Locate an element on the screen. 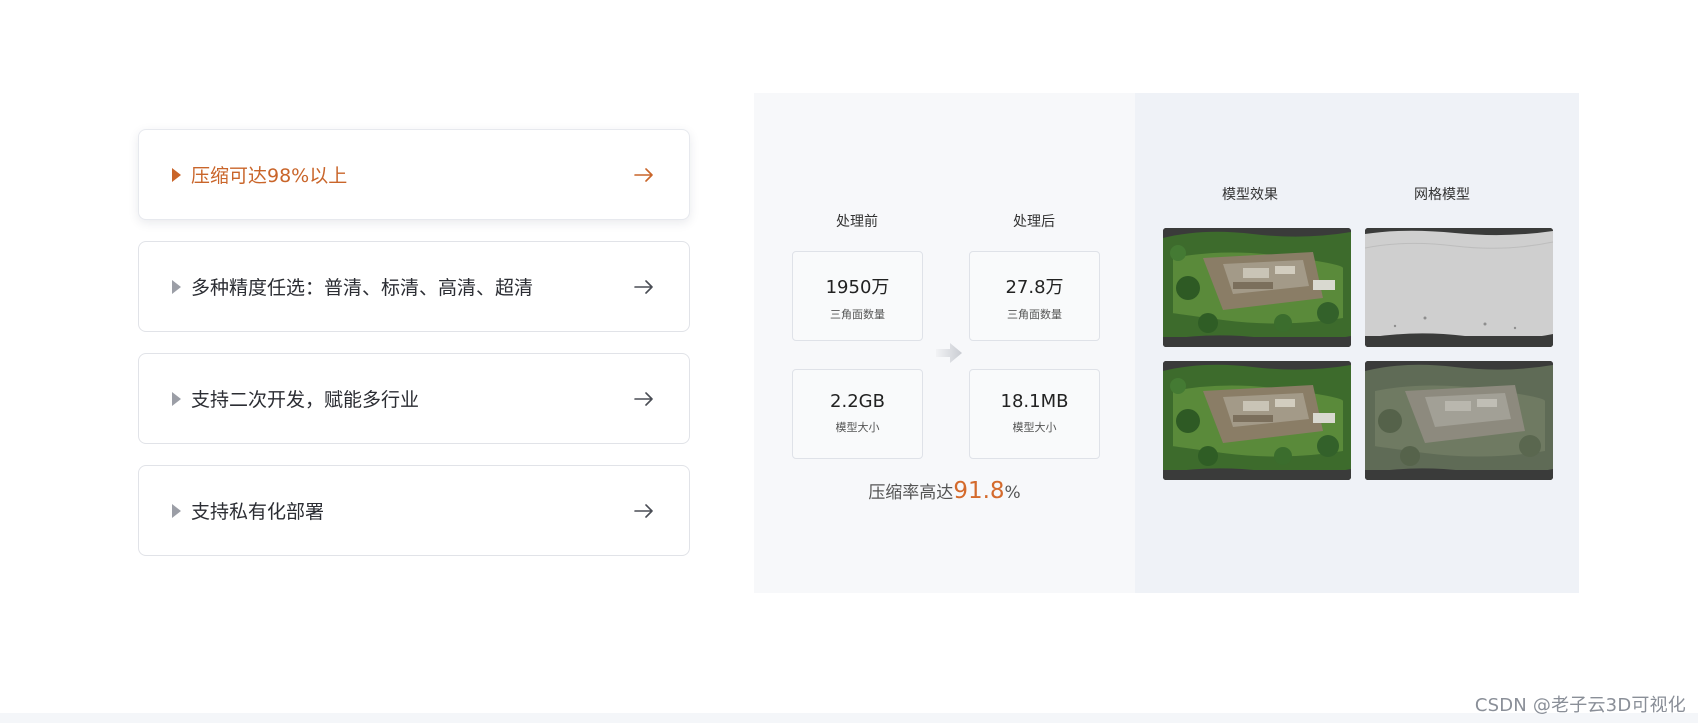 The image size is (1698, 723). before-faces-value: 1950万 is located at coordinates (857, 287).